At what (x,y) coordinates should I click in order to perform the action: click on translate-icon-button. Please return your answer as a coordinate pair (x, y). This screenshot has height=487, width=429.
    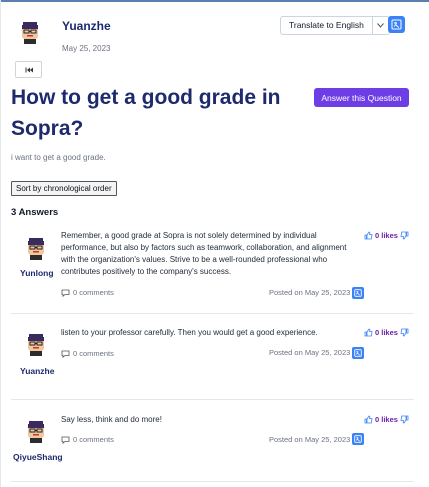
    Looking at the image, I should click on (396, 24).